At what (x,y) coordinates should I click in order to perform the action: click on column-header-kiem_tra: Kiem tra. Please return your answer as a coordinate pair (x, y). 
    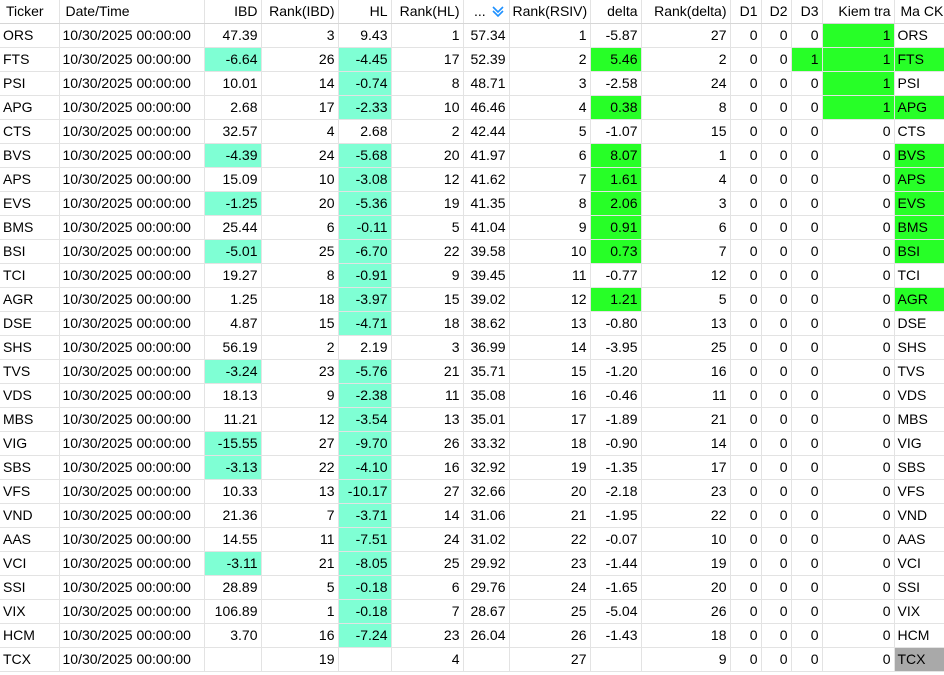
    Looking at the image, I should click on (858, 12).